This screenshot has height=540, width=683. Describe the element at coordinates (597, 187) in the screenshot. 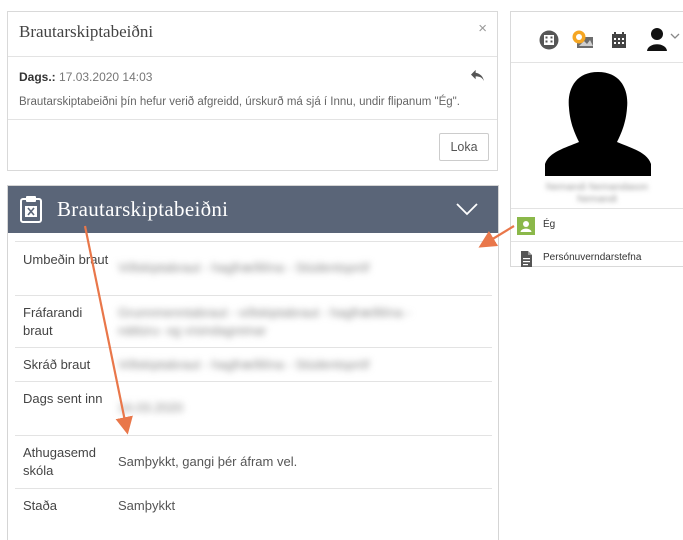

I see `user-name: Nemandi Nemandason` at that location.